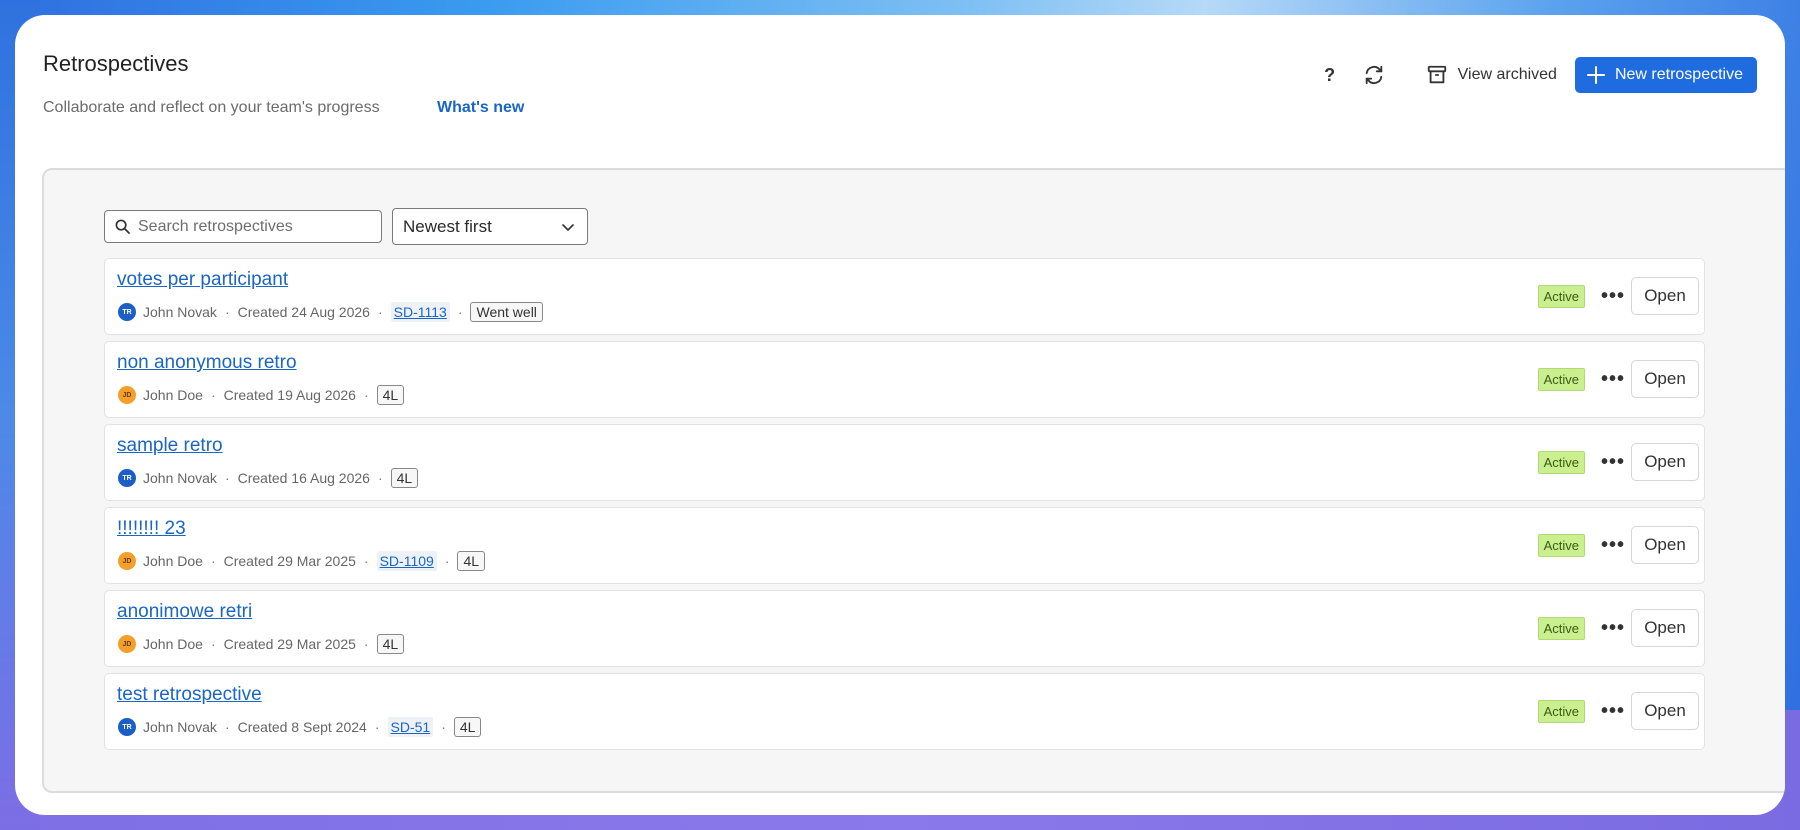  Describe the element at coordinates (1507, 74) in the screenshot. I see `view-archived-label: View archived` at that location.